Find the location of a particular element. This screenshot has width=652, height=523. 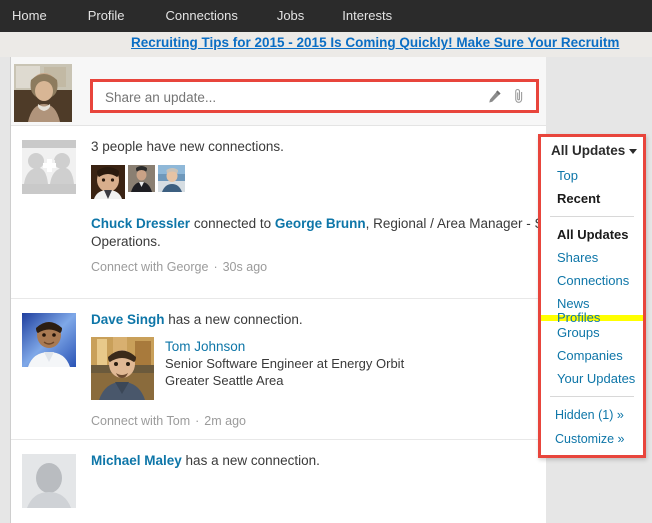

tom-johnson-photo is located at coordinates (122, 368).